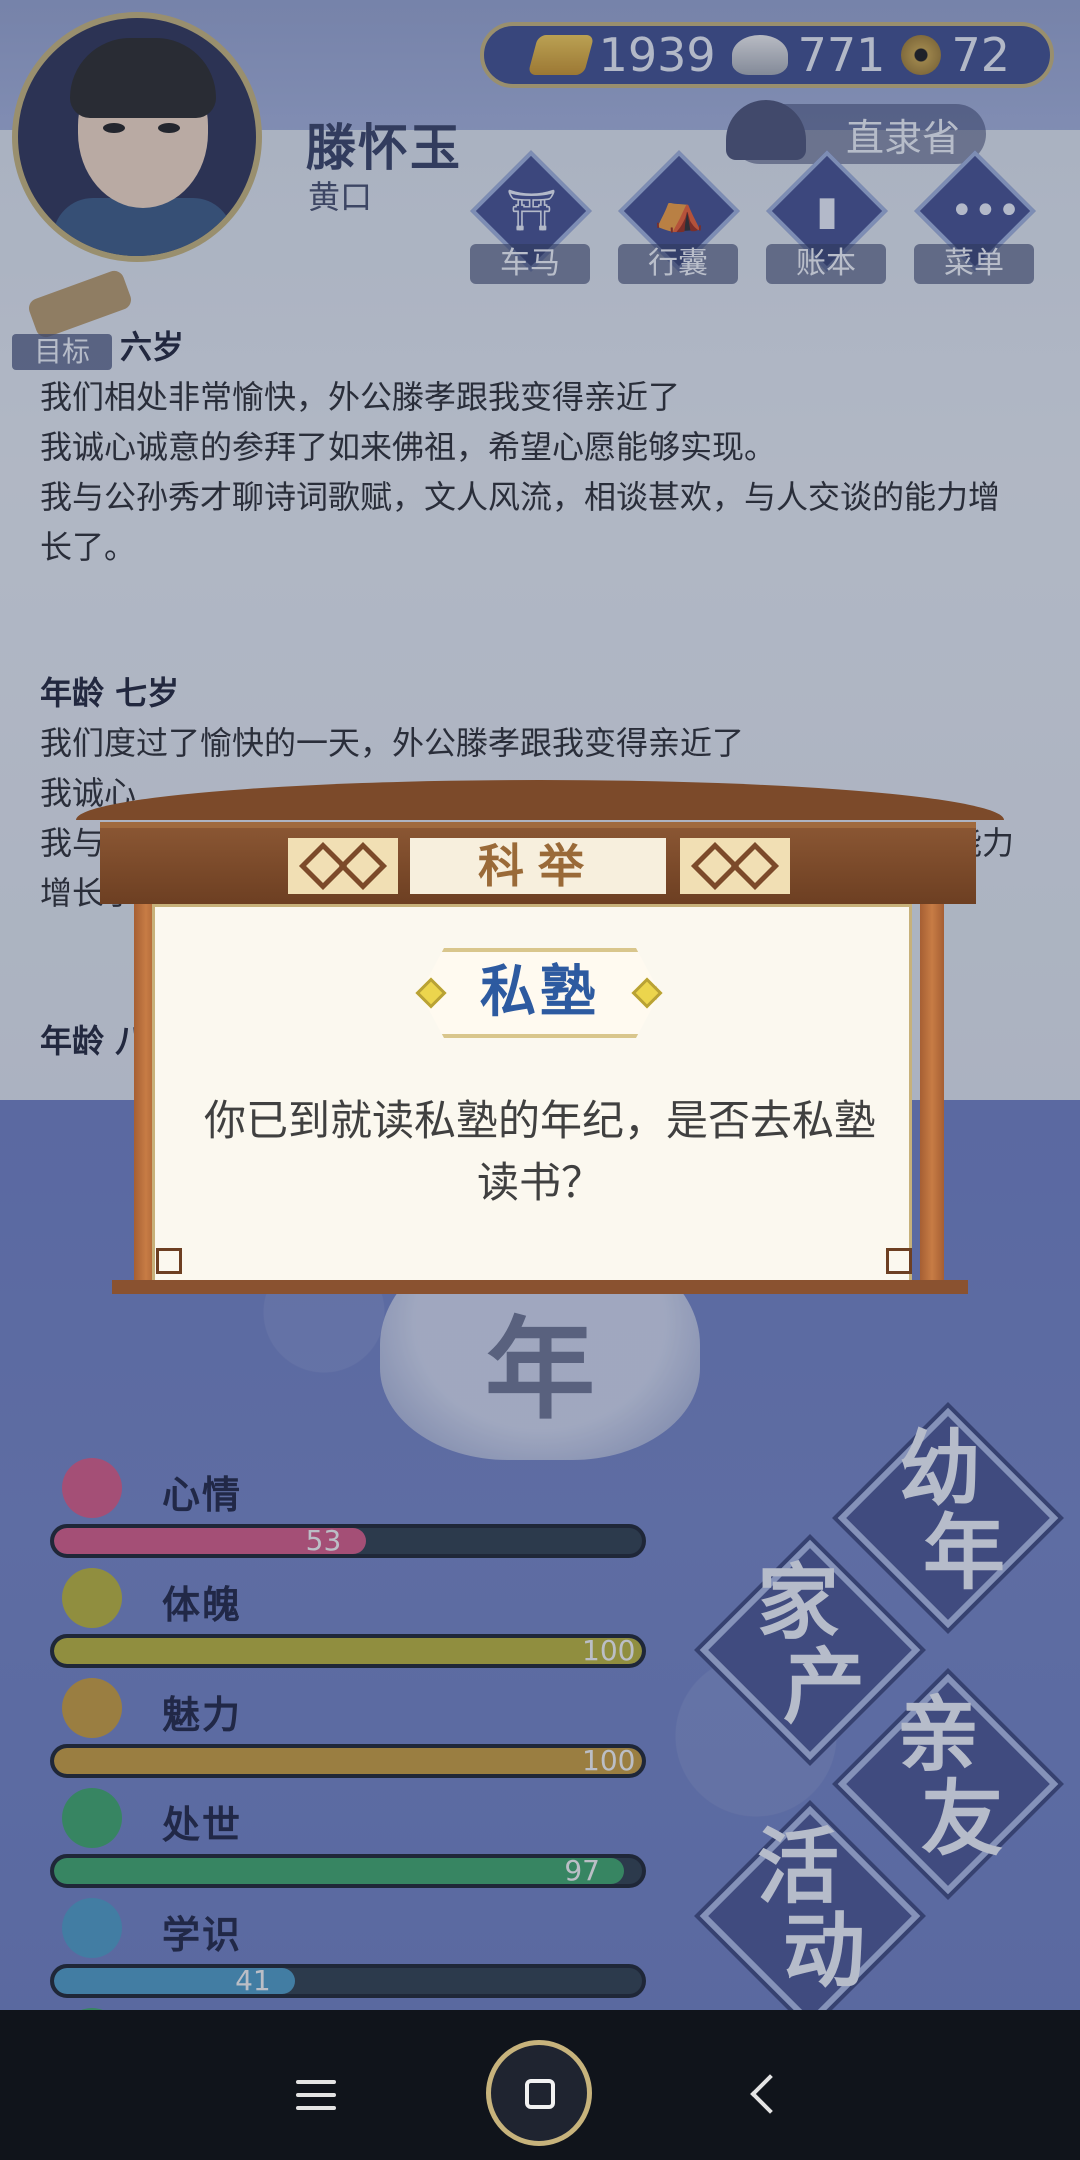 The height and width of the screenshot is (2160, 1080). What do you see at coordinates (932, 1097) in the screenshot?
I see `modal-pillar-right` at bounding box center [932, 1097].